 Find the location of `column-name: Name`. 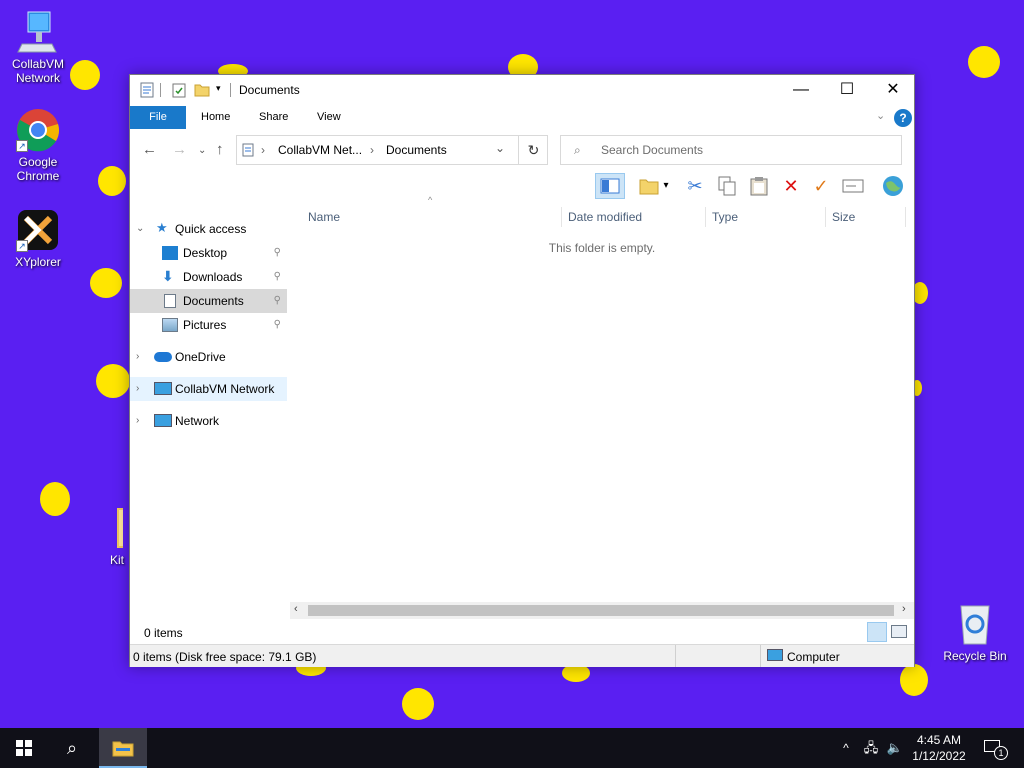

column-name: Name is located at coordinates (432, 217).